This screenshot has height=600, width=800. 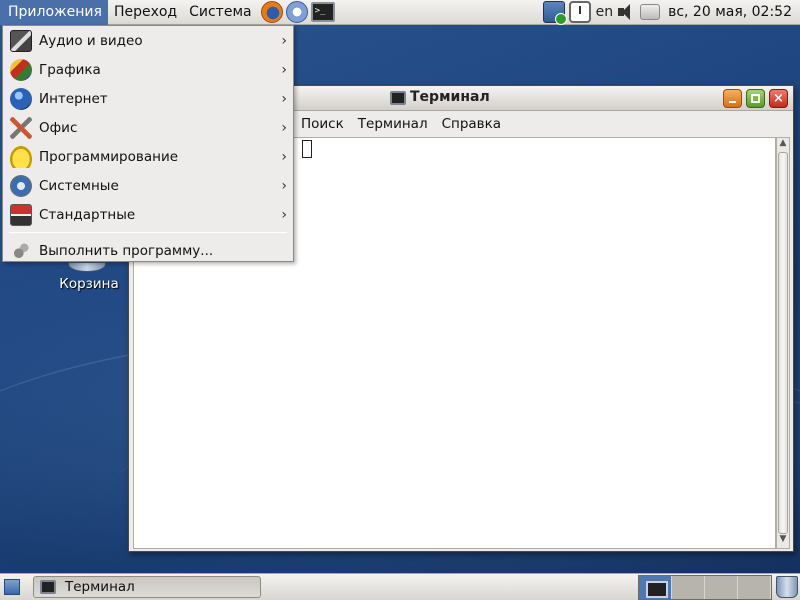 I want to click on system-tray: en вс, 20 мая, 02:52, so click(x=670, y=12).